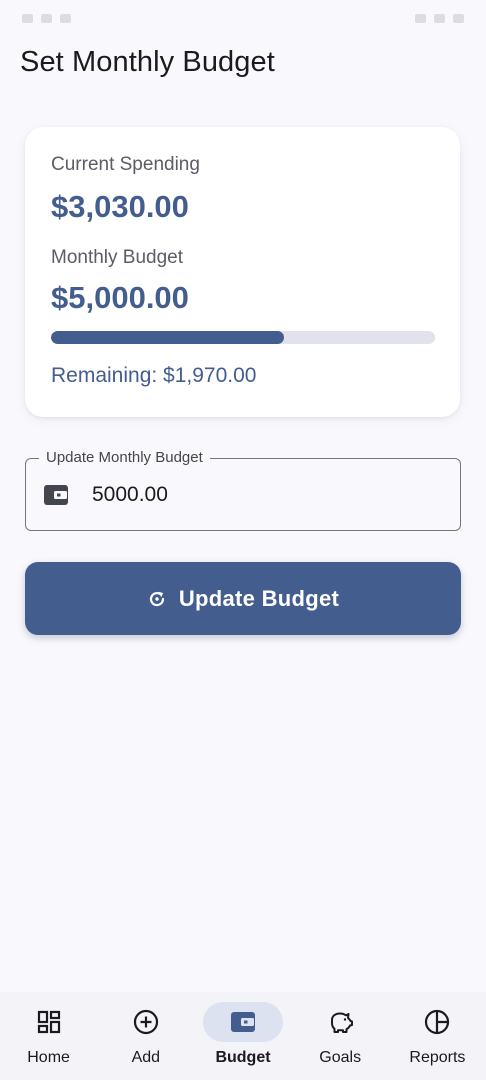 This screenshot has width=486, height=1080. I want to click on nav-item-goals: Goals, so click(340, 1036).